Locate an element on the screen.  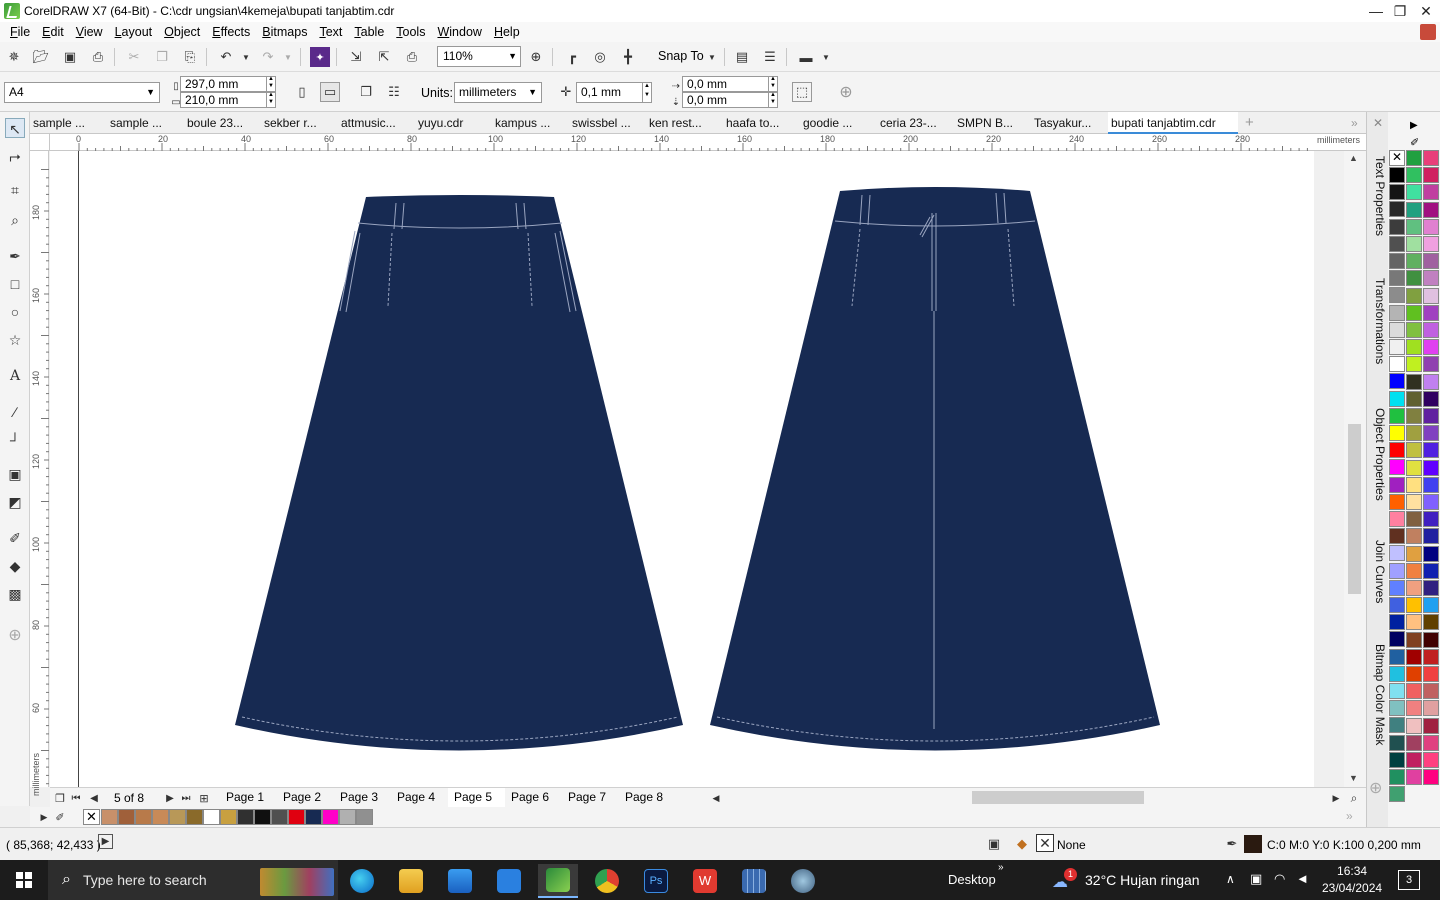
play-icon: ▶ is located at coordinates (105, 841).